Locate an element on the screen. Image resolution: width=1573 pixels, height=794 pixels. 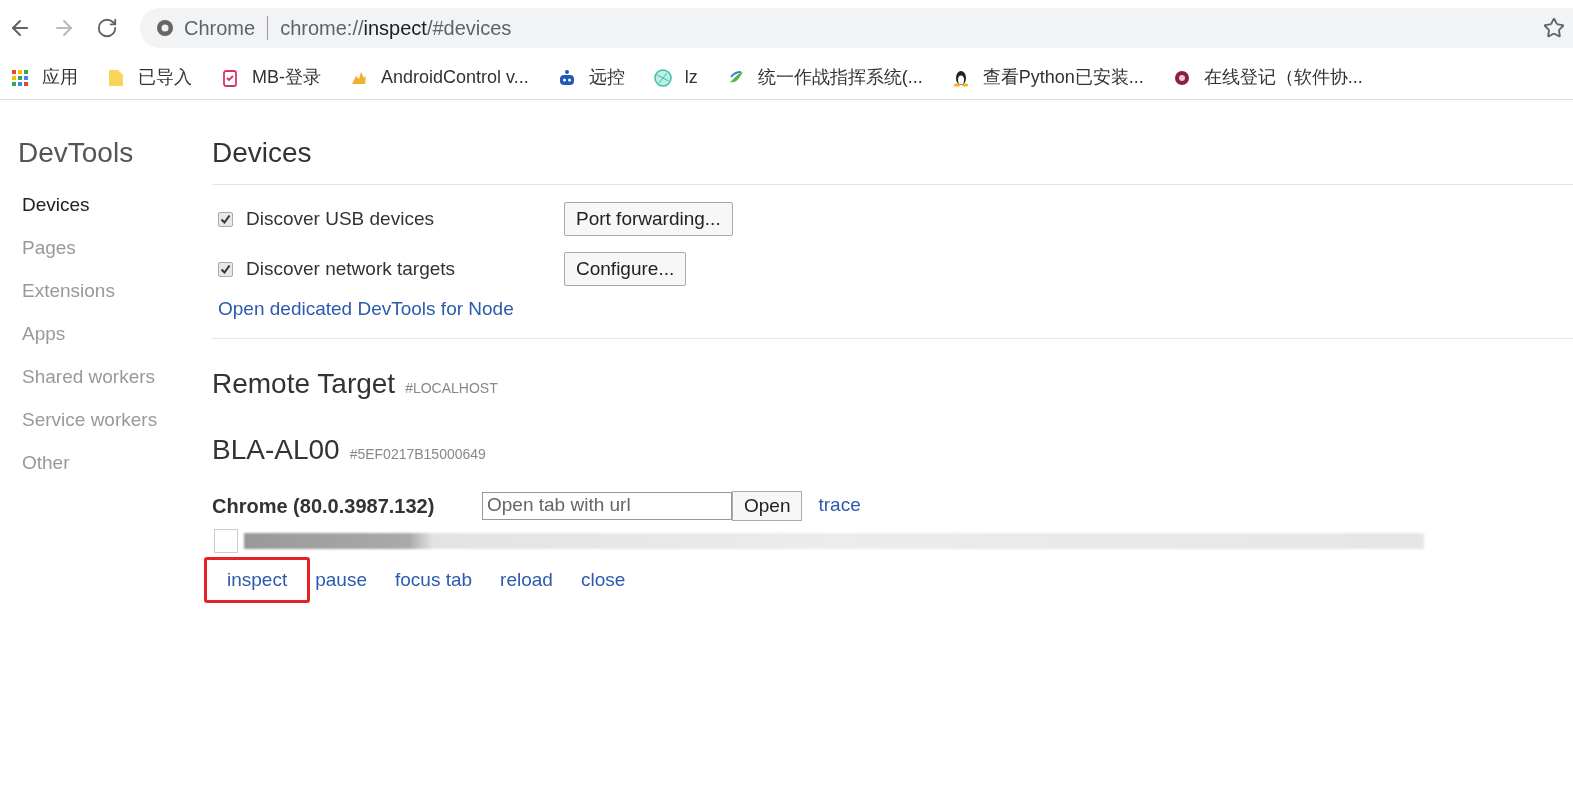
apps-grid-icon is located at coordinates (20, 77).